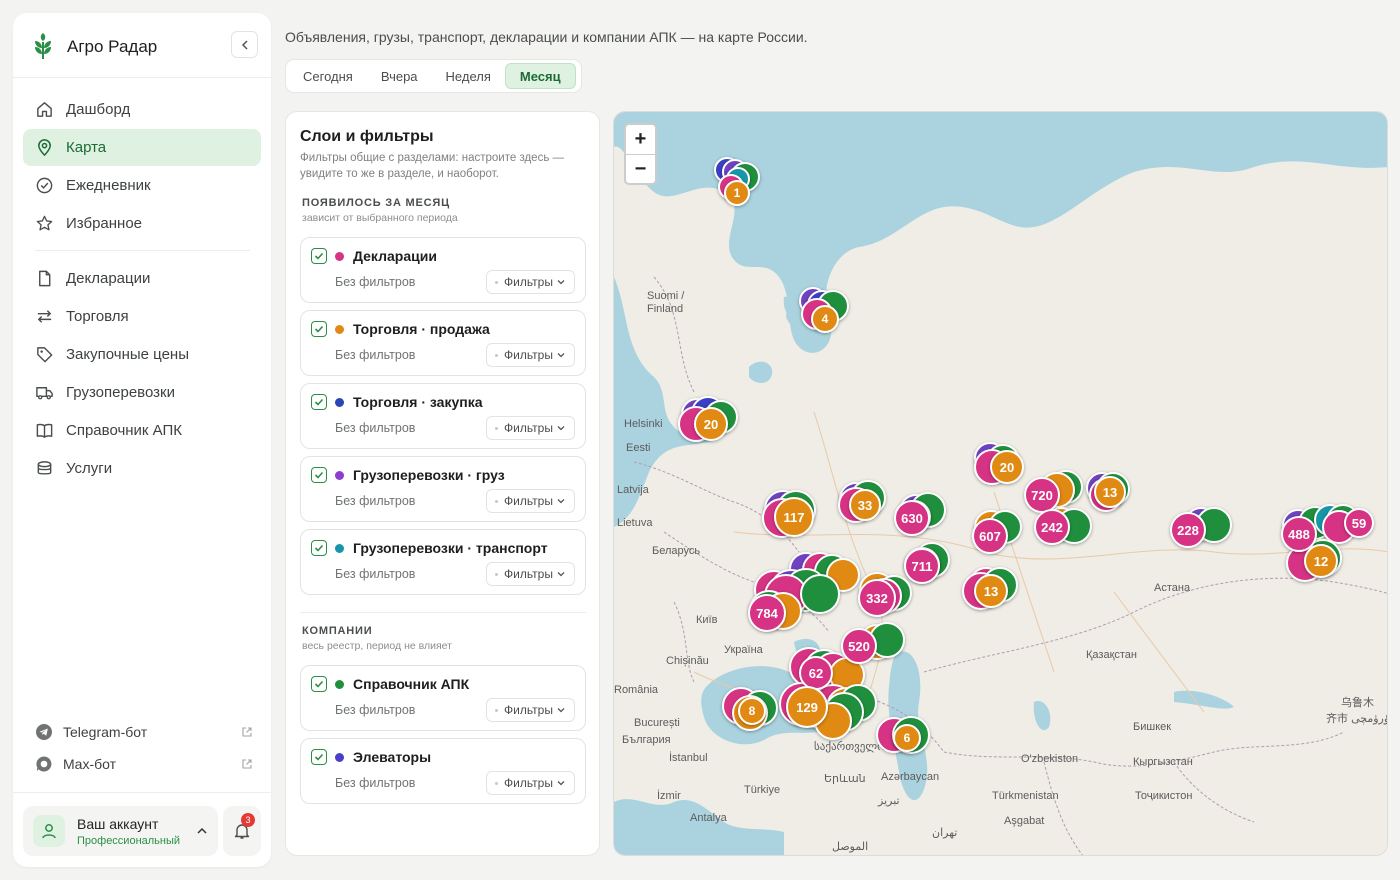 The width and height of the screenshot is (1400, 880). I want to click on wheat-logo-icon, so click(43, 46).